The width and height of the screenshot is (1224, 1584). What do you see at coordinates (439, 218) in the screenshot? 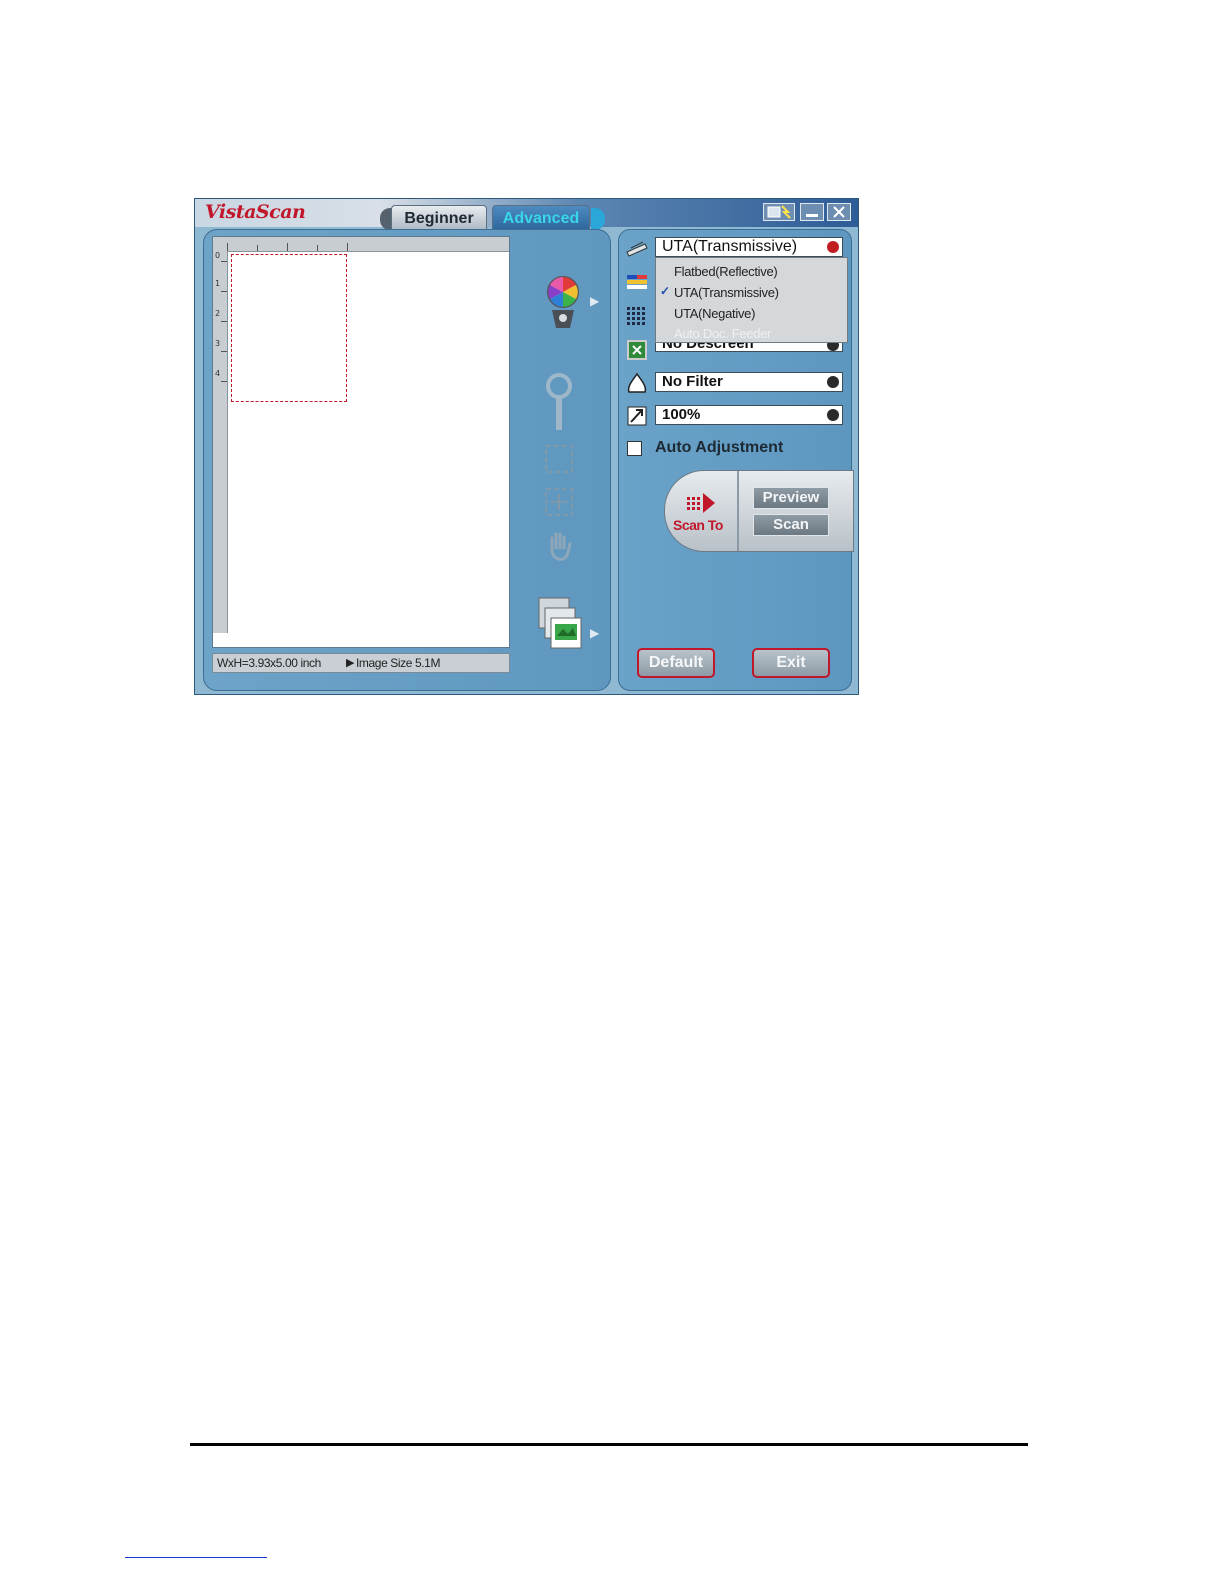
I see `tab-beginner: Beginner` at bounding box center [439, 218].